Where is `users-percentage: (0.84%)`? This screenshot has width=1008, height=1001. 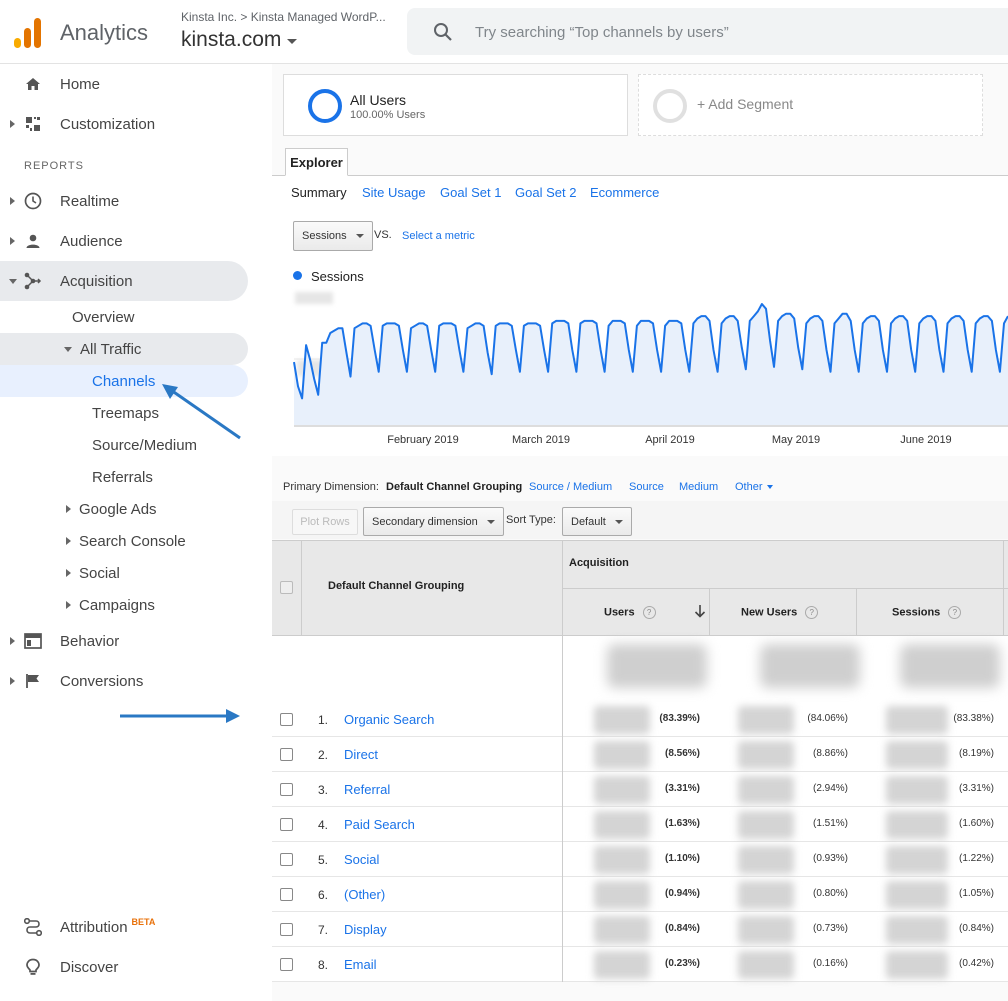
users-percentage: (0.84%) is located at coordinates (682, 928).